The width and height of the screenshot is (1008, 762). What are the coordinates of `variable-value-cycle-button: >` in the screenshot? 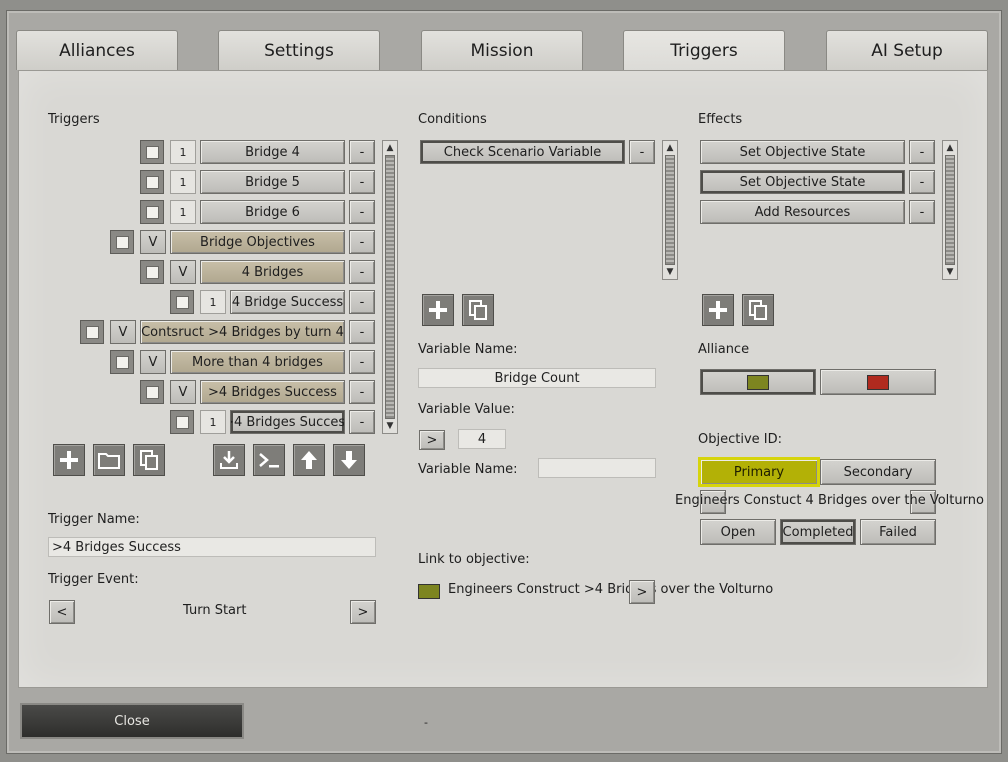 It's located at (432, 440).